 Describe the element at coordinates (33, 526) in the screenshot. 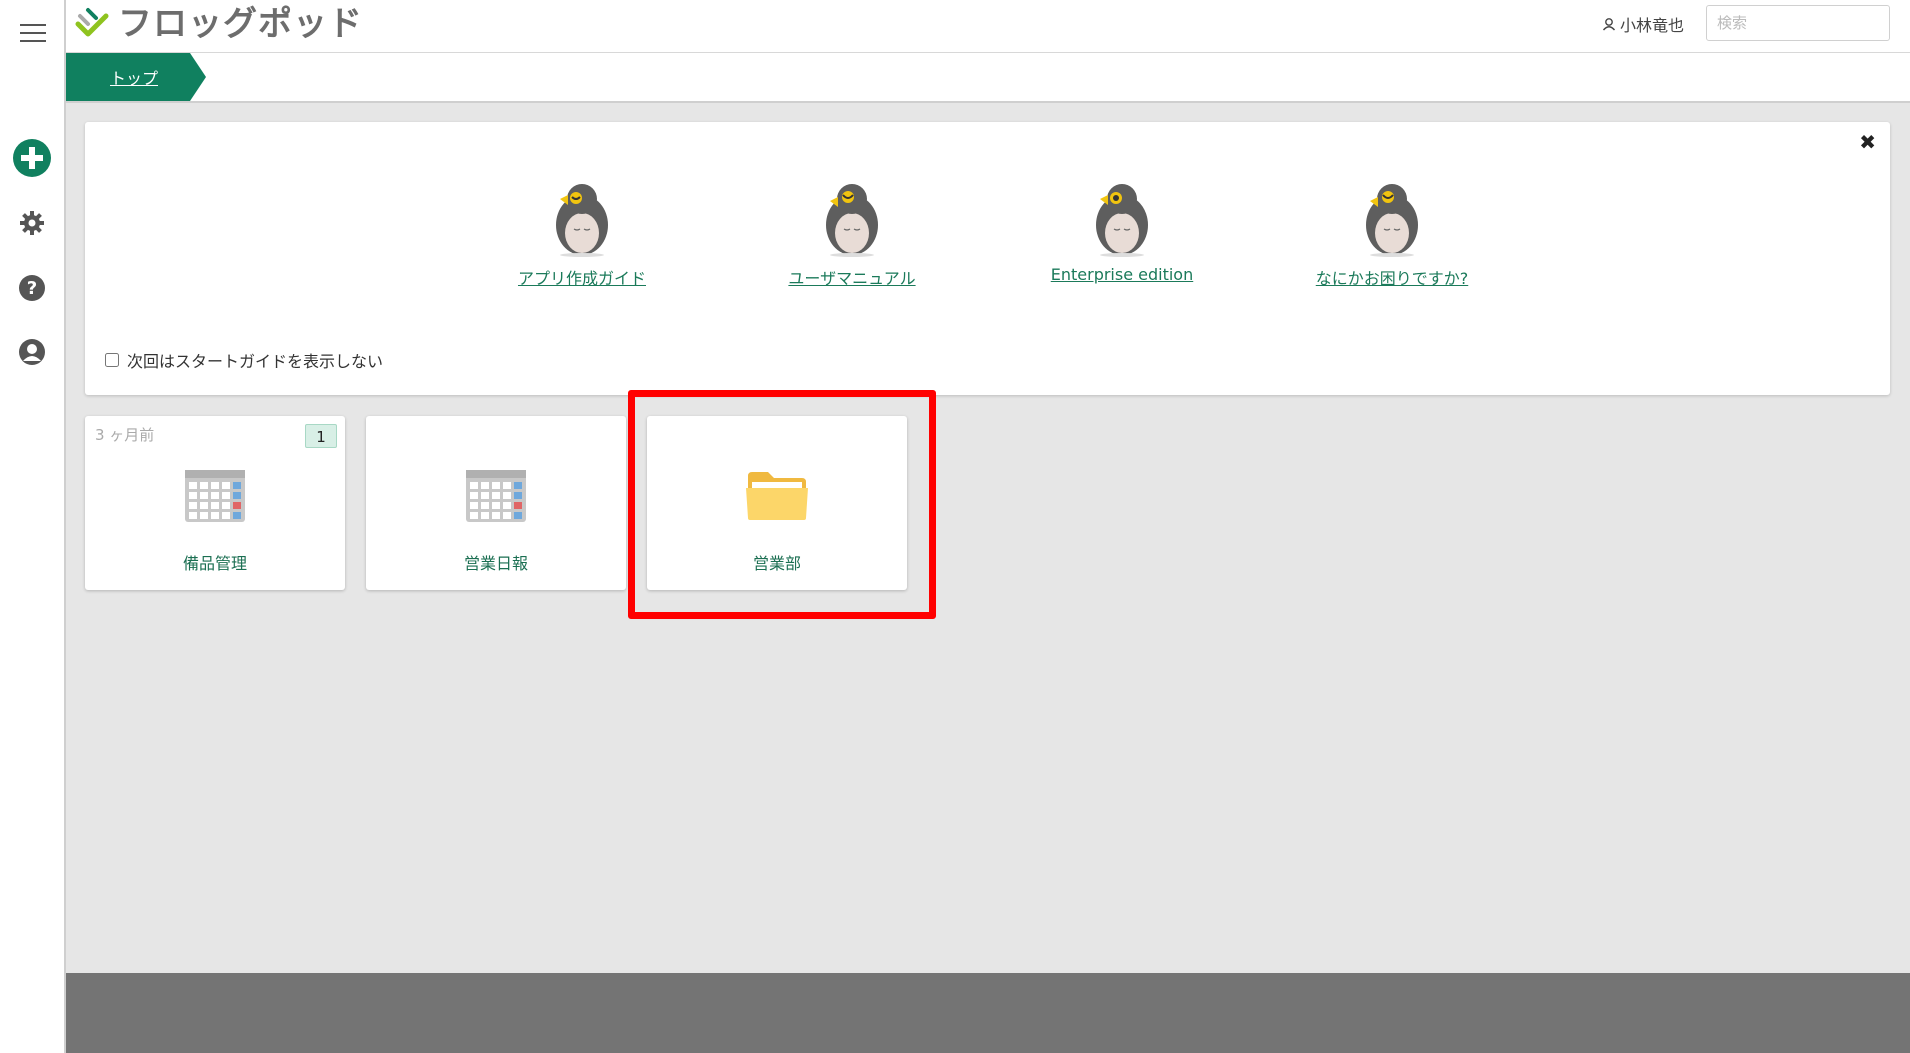

I see `side-rail: ?` at that location.